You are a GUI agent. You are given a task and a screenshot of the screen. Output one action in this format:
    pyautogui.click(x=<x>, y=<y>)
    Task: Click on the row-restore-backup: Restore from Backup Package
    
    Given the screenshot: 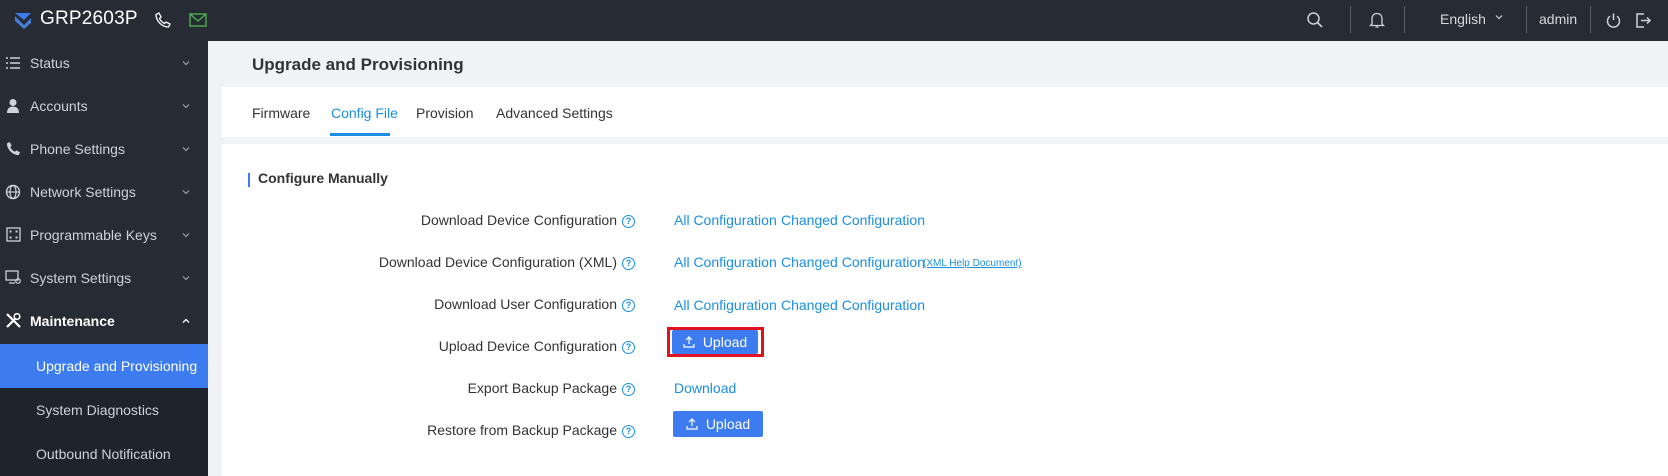 What is the action you would take?
    pyautogui.click(x=419, y=432)
    